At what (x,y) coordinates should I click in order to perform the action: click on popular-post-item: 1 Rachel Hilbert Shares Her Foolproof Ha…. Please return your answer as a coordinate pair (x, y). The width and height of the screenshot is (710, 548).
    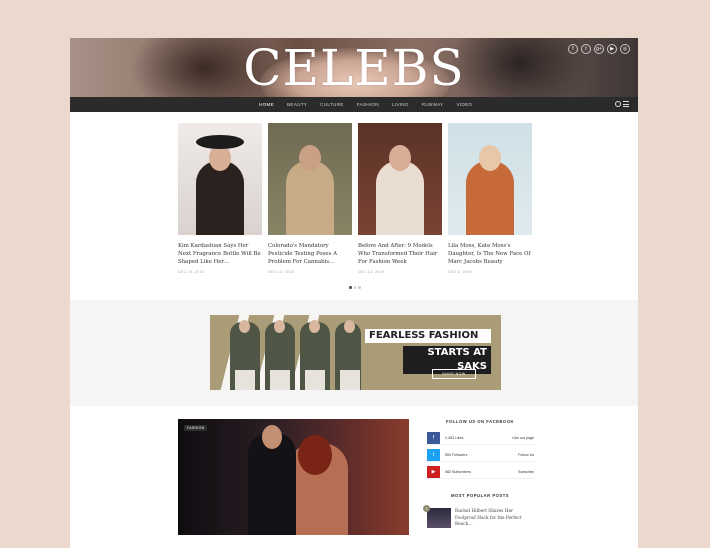
    Looking at the image, I should click on (479, 517).